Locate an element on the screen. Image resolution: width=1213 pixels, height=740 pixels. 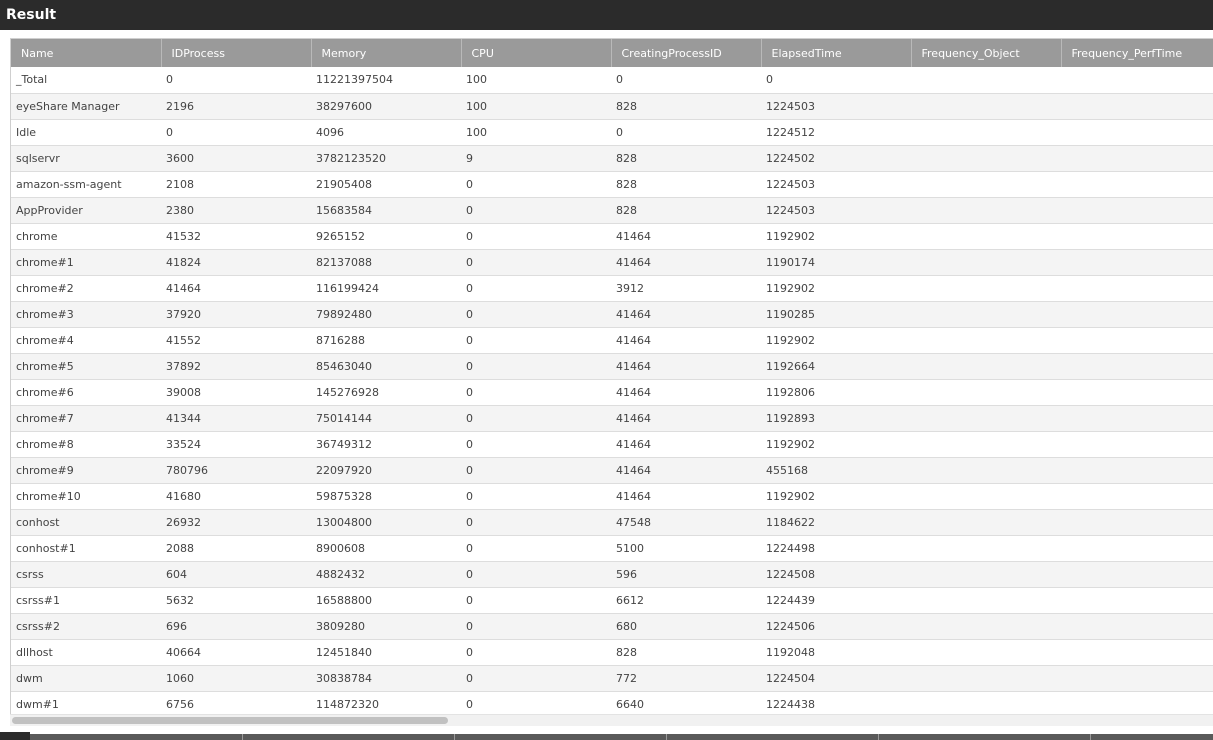
cell-column-elapsedtime: 0 is located at coordinates (836, 80).